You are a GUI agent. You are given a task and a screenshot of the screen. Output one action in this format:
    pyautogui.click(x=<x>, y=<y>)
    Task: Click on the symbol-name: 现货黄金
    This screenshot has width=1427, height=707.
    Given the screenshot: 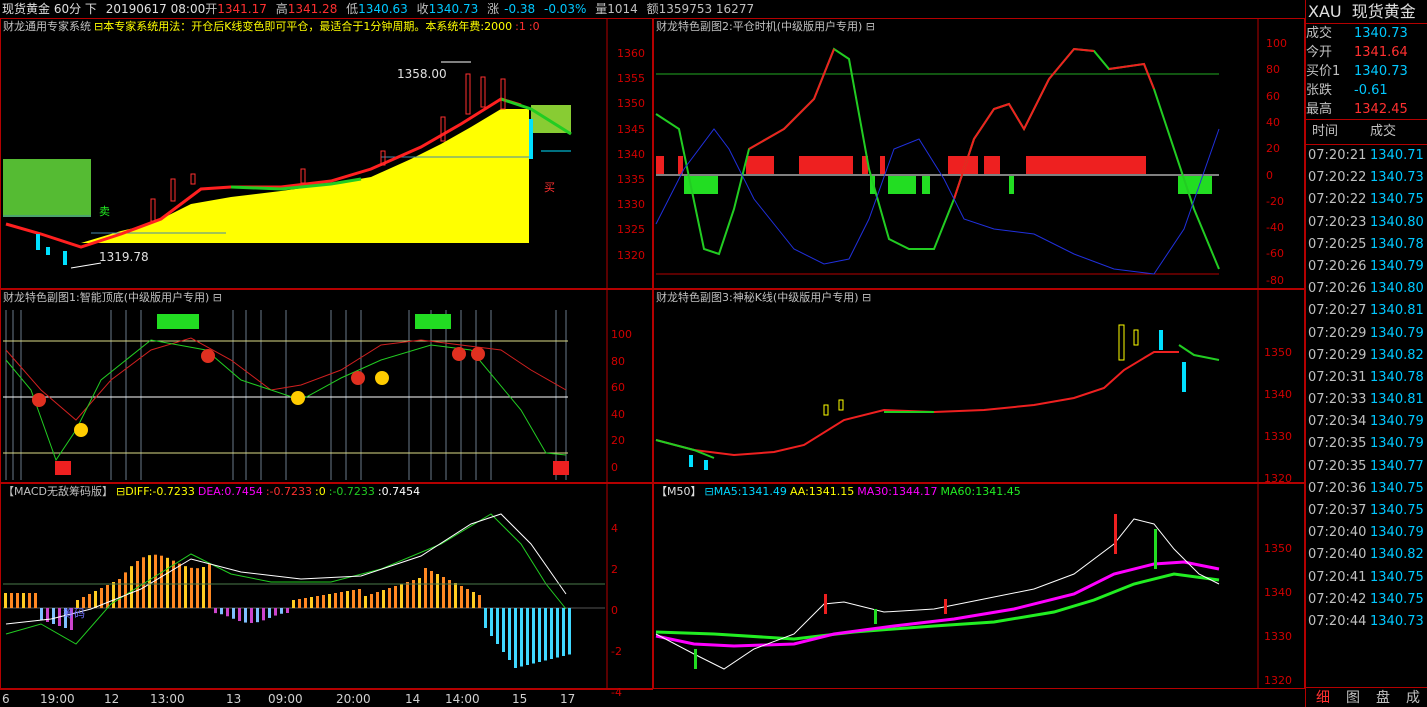 What is the action you would take?
    pyautogui.click(x=1383, y=11)
    